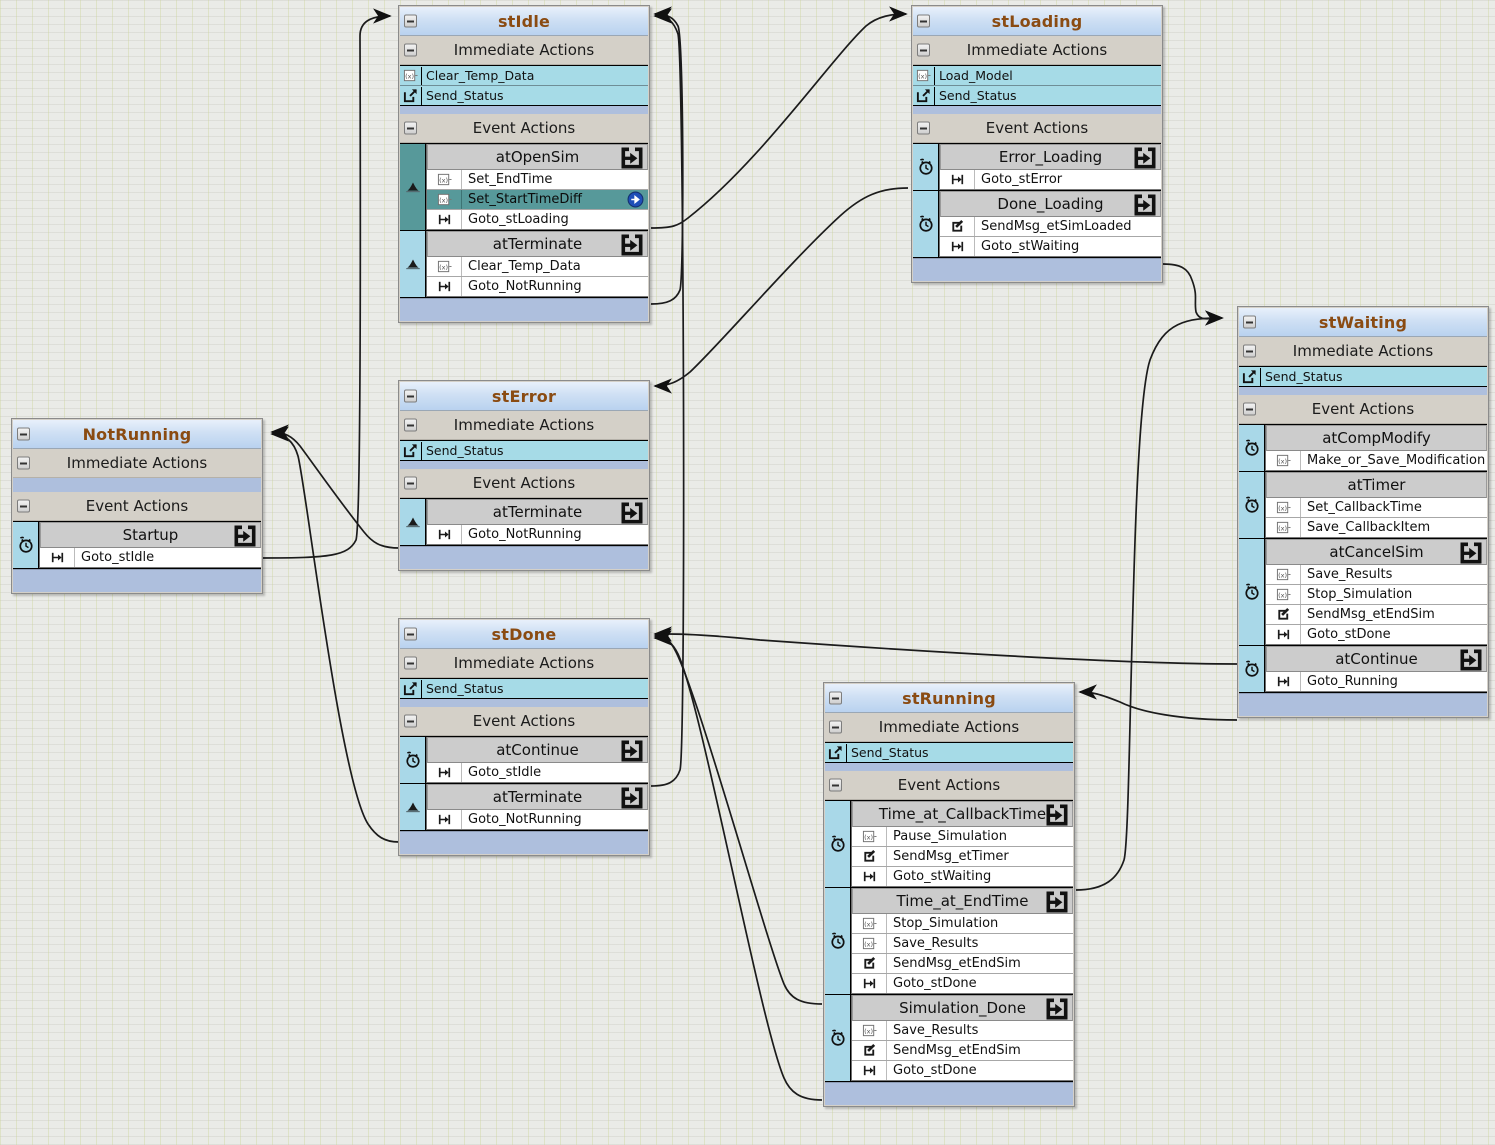 Image resolution: width=1495 pixels, height=1145 pixels. I want to click on event-group: atCompModify (x) Make_or_Save_Modification, so click(1363, 448).